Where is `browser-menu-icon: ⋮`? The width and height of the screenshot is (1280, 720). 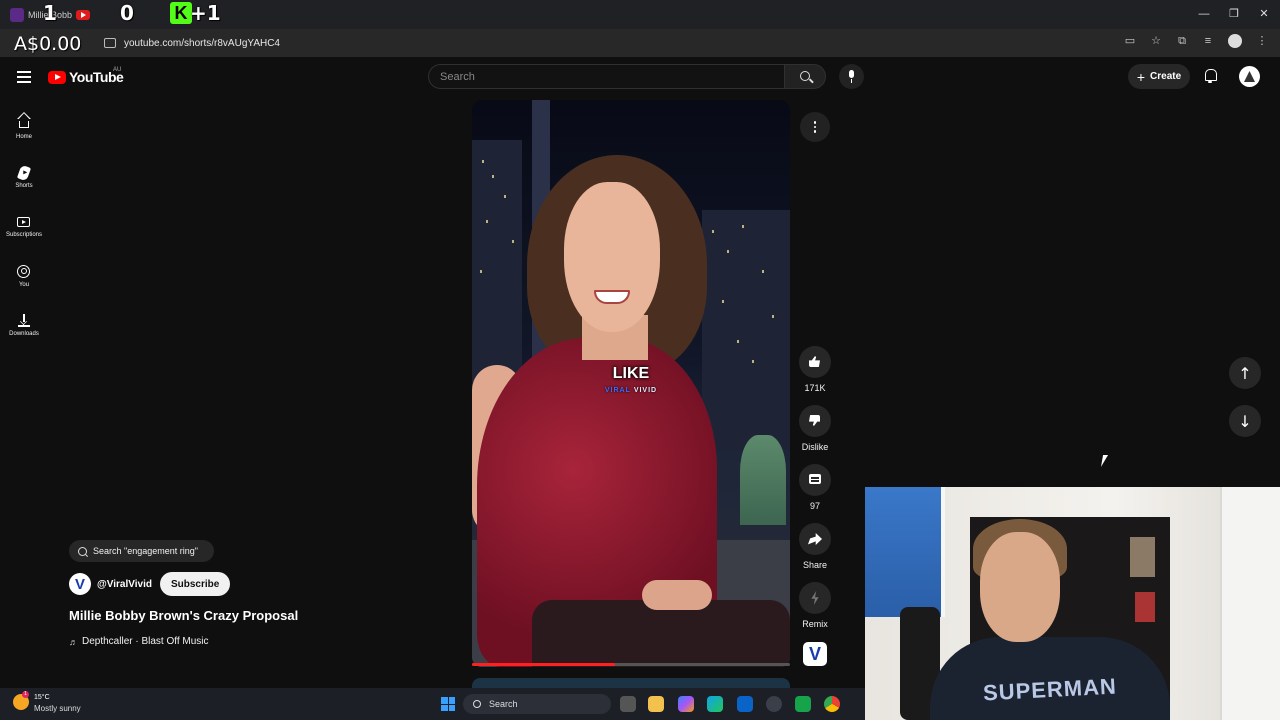
browser-menu-icon: ⋮ is located at coordinates (1262, 41).